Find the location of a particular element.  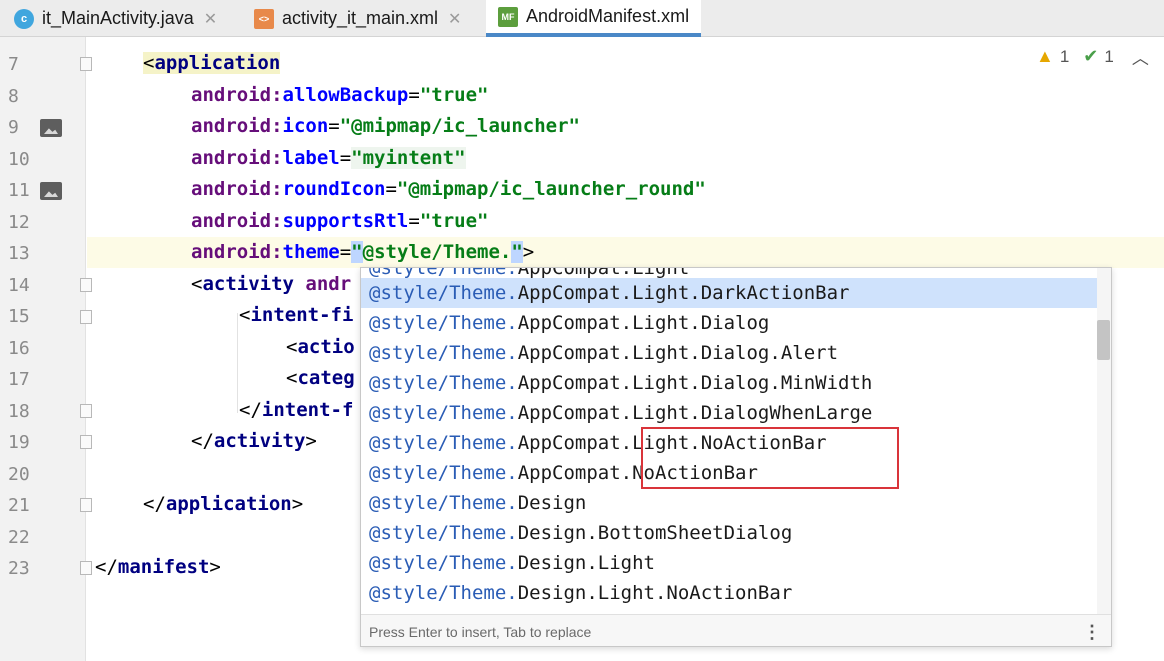

code-line-8: android:allowBackup="true" is located at coordinates (340, 95).